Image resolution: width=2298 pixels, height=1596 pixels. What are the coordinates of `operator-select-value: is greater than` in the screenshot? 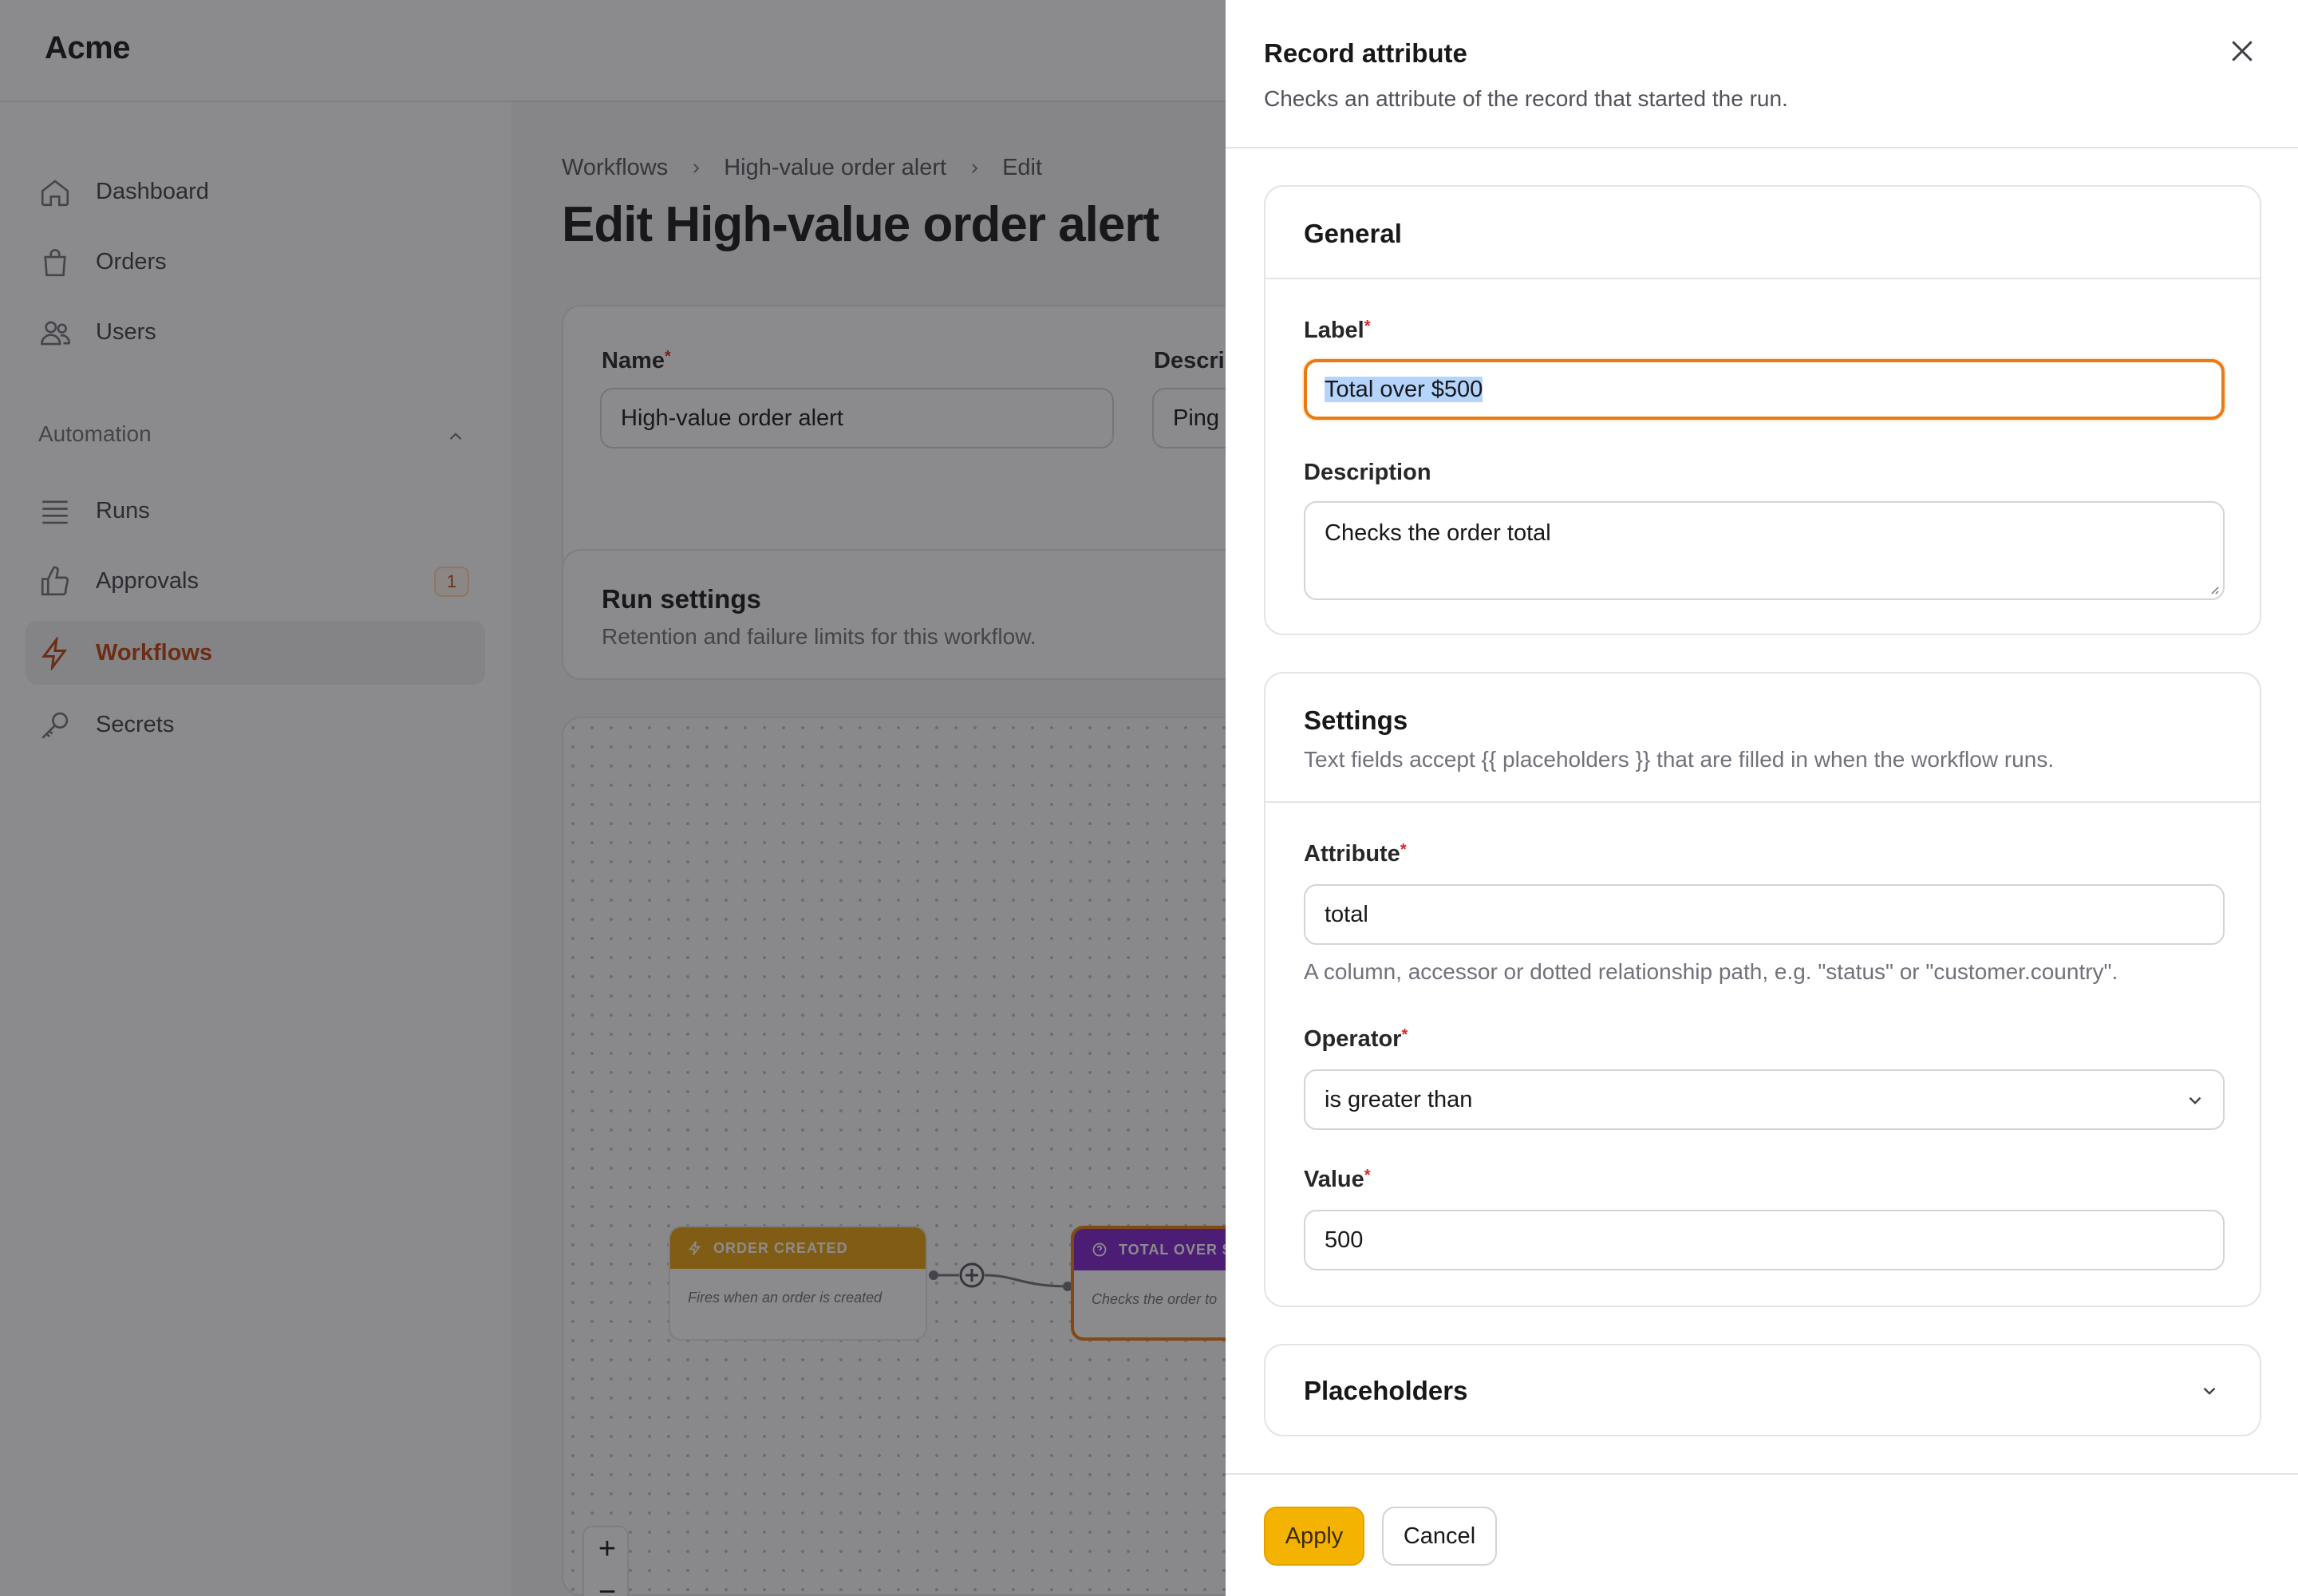 It's located at (1399, 1099).